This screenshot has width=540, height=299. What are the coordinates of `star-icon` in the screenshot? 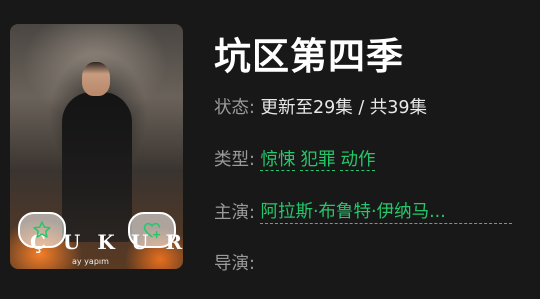 It's located at (42, 229).